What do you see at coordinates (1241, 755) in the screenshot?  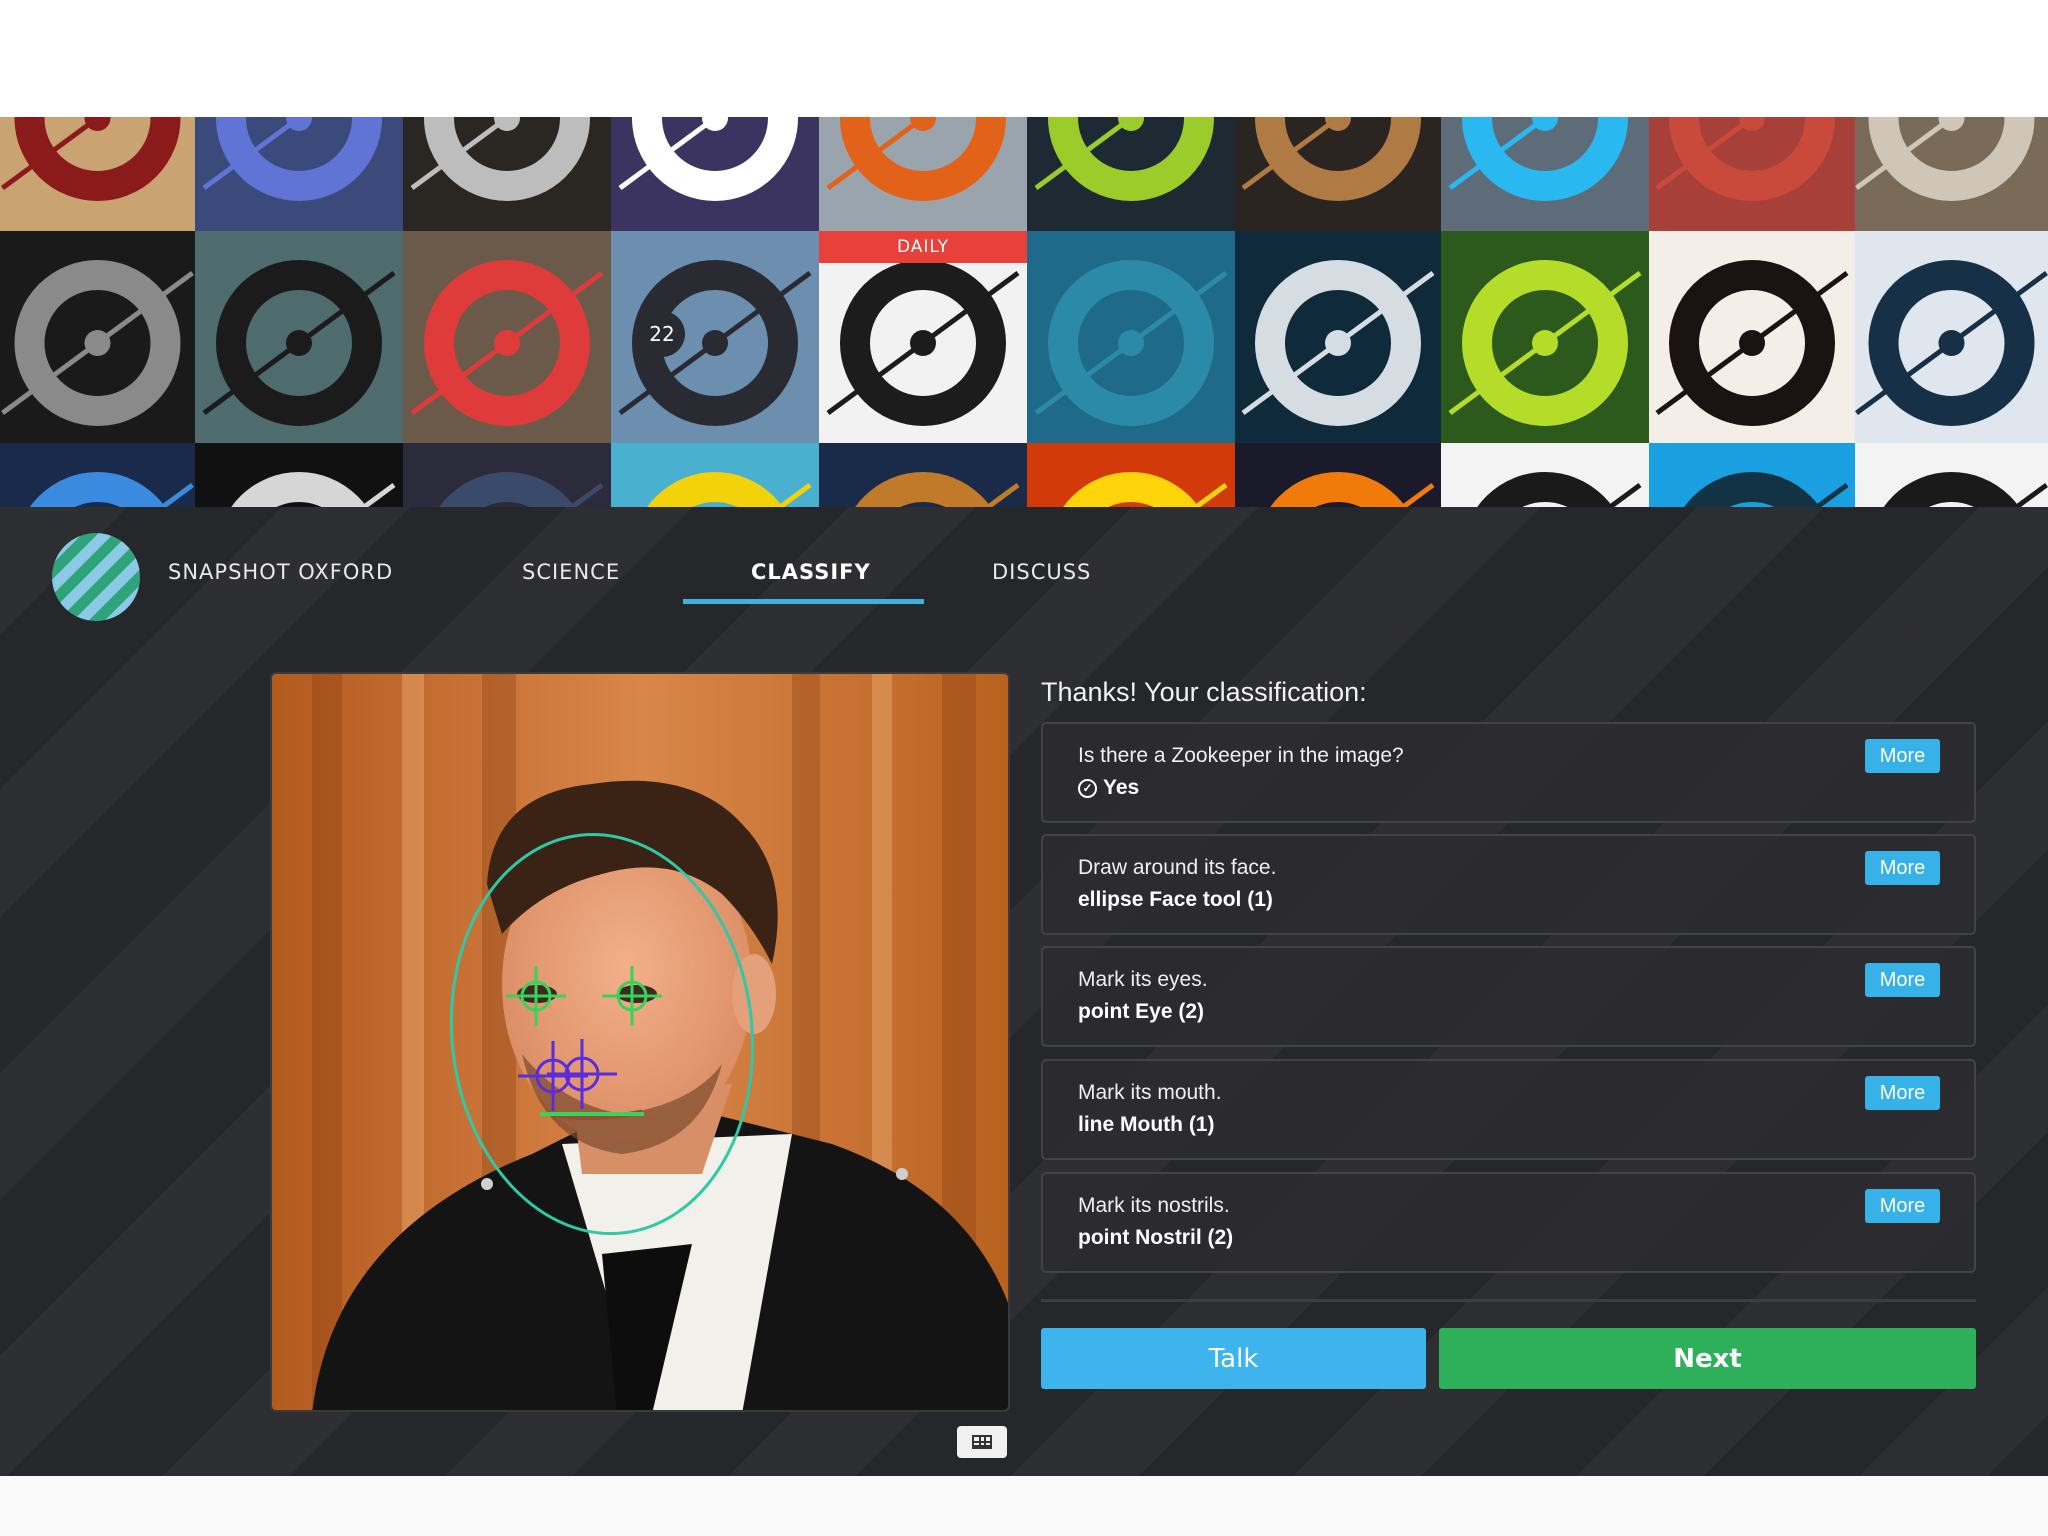 I see `task-question: Is there a Zookeeper in the image?` at bounding box center [1241, 755].